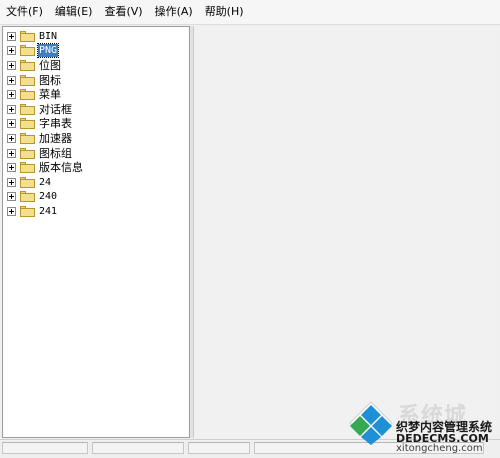 The width and height of the screenshot is (500, 458). What do you see at coordinates (55, 138) in the screenshot?
I see `tree-item-label: 加速器` at bounding box center [55, 138].